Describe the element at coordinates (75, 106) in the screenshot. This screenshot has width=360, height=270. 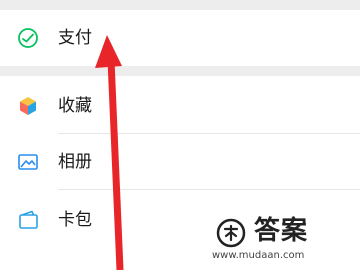
I see `menu-item-label: 收藏` at that location.